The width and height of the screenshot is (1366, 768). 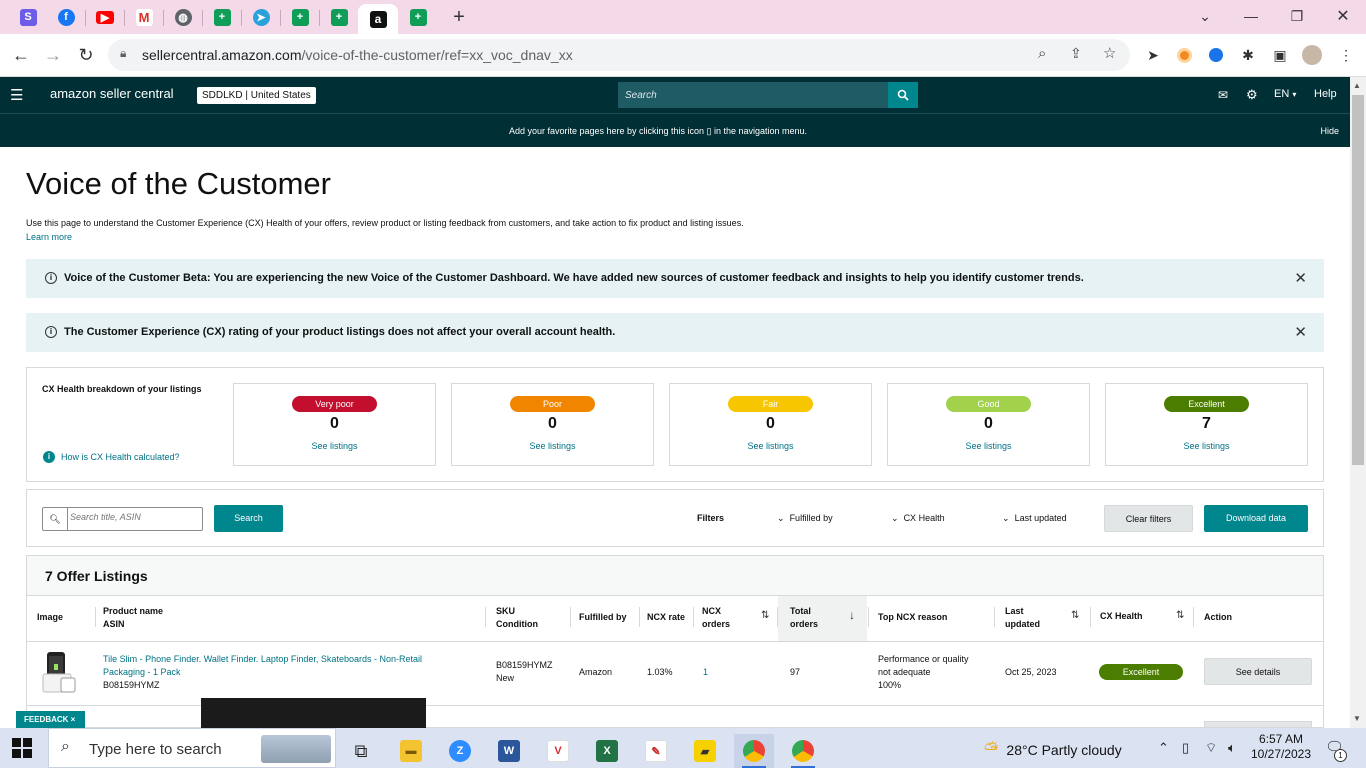 I want to click on side-panel-icon: ▣, so click(x=1280, y=55).